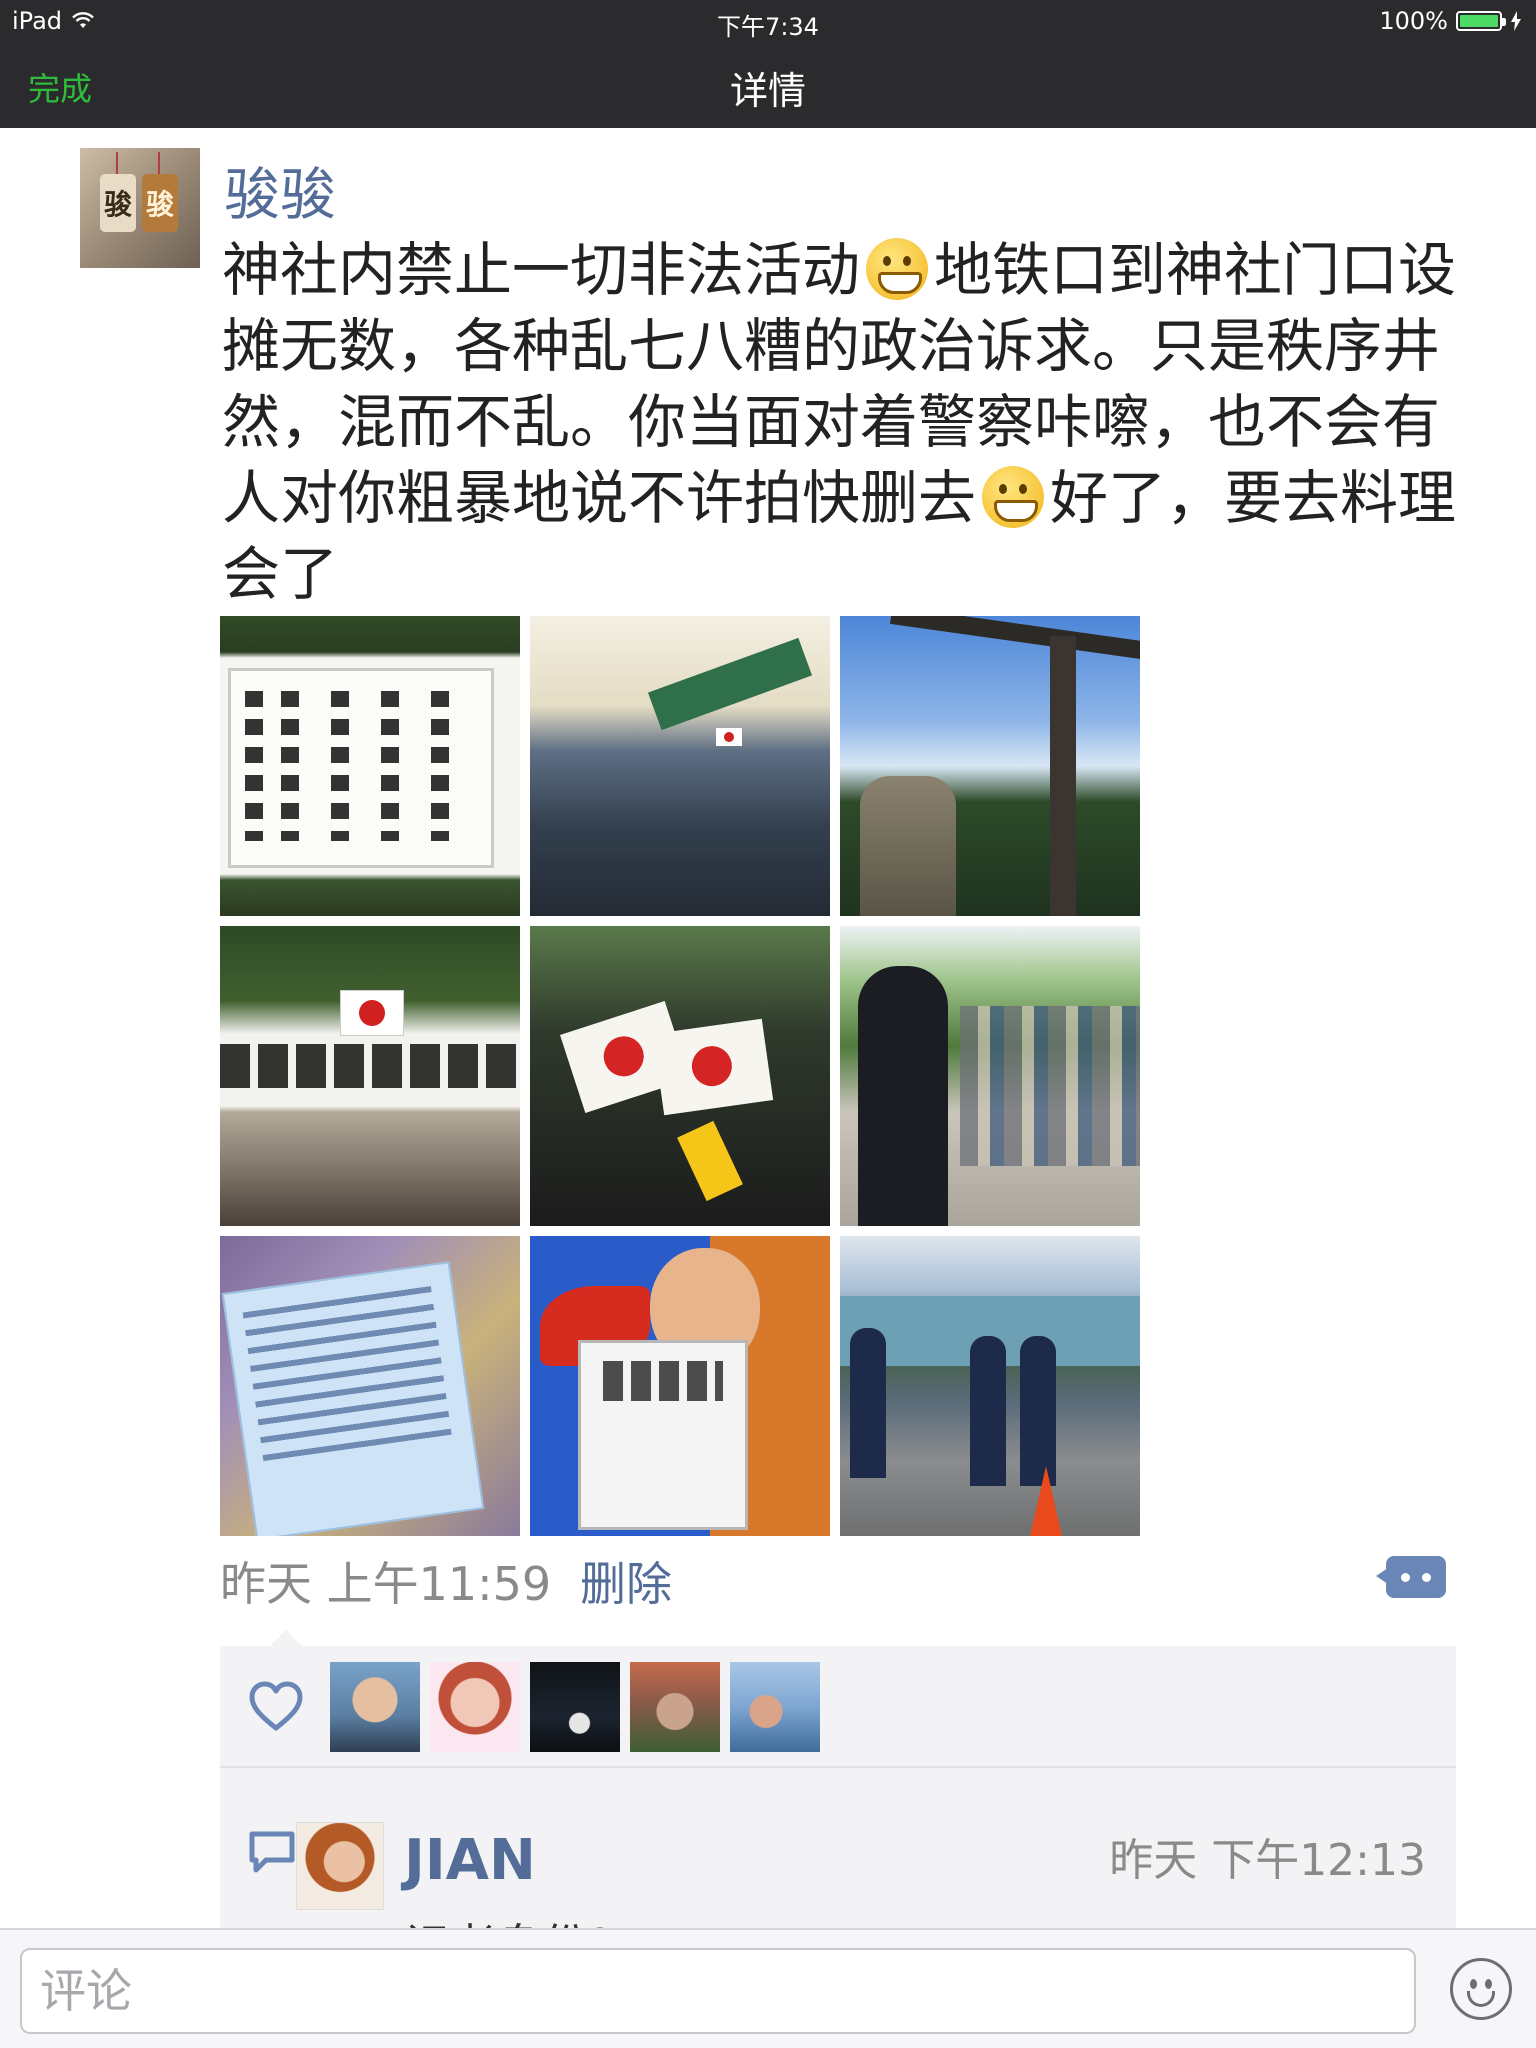  Describe the element at coordinates (1046, 1501) in the screenshot. I see `traffic-cone` at that location.